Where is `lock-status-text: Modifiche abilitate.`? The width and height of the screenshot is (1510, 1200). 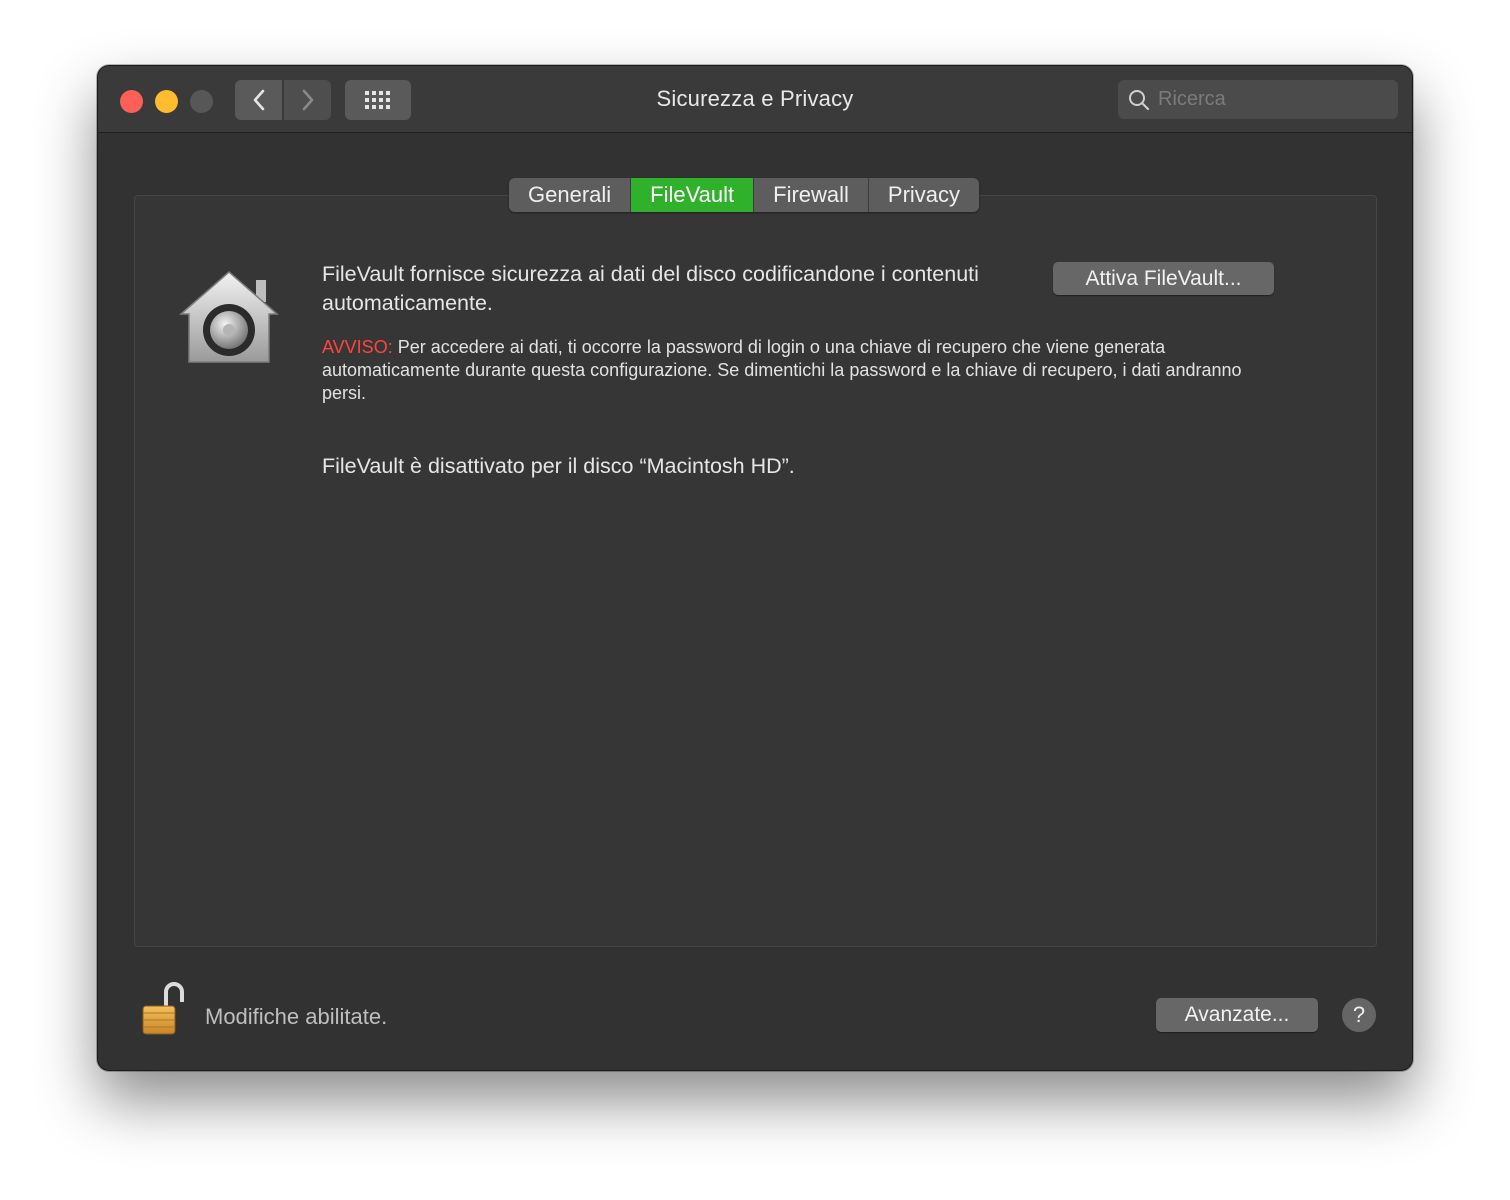
lock-status-text: Modifiche abilitate. is located at coordinates (296, 1016).